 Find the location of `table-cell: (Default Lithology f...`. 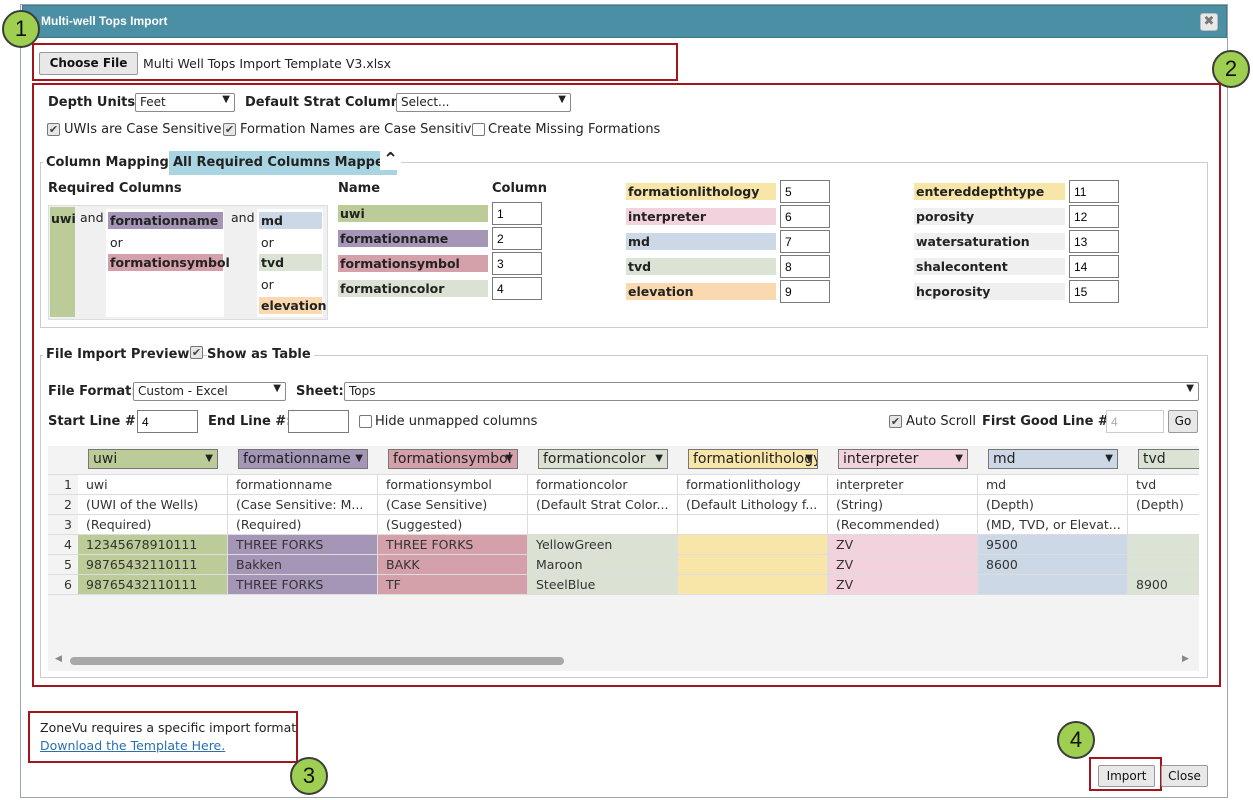

table-cell: (Default Lithology f... is located at coordinates (753, 505).